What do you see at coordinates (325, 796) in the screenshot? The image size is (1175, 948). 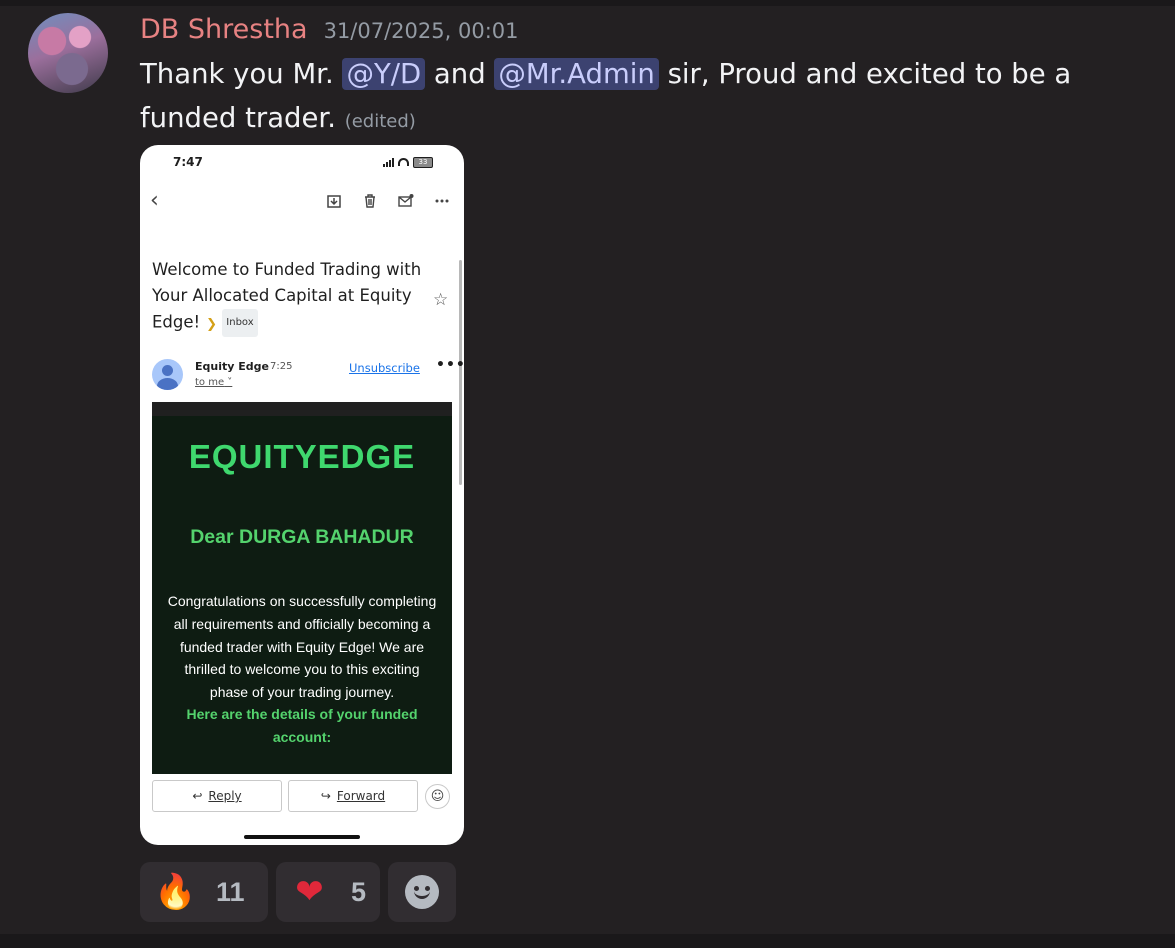 I see `forward-icon: ↪` at bounding box center [325, 796].